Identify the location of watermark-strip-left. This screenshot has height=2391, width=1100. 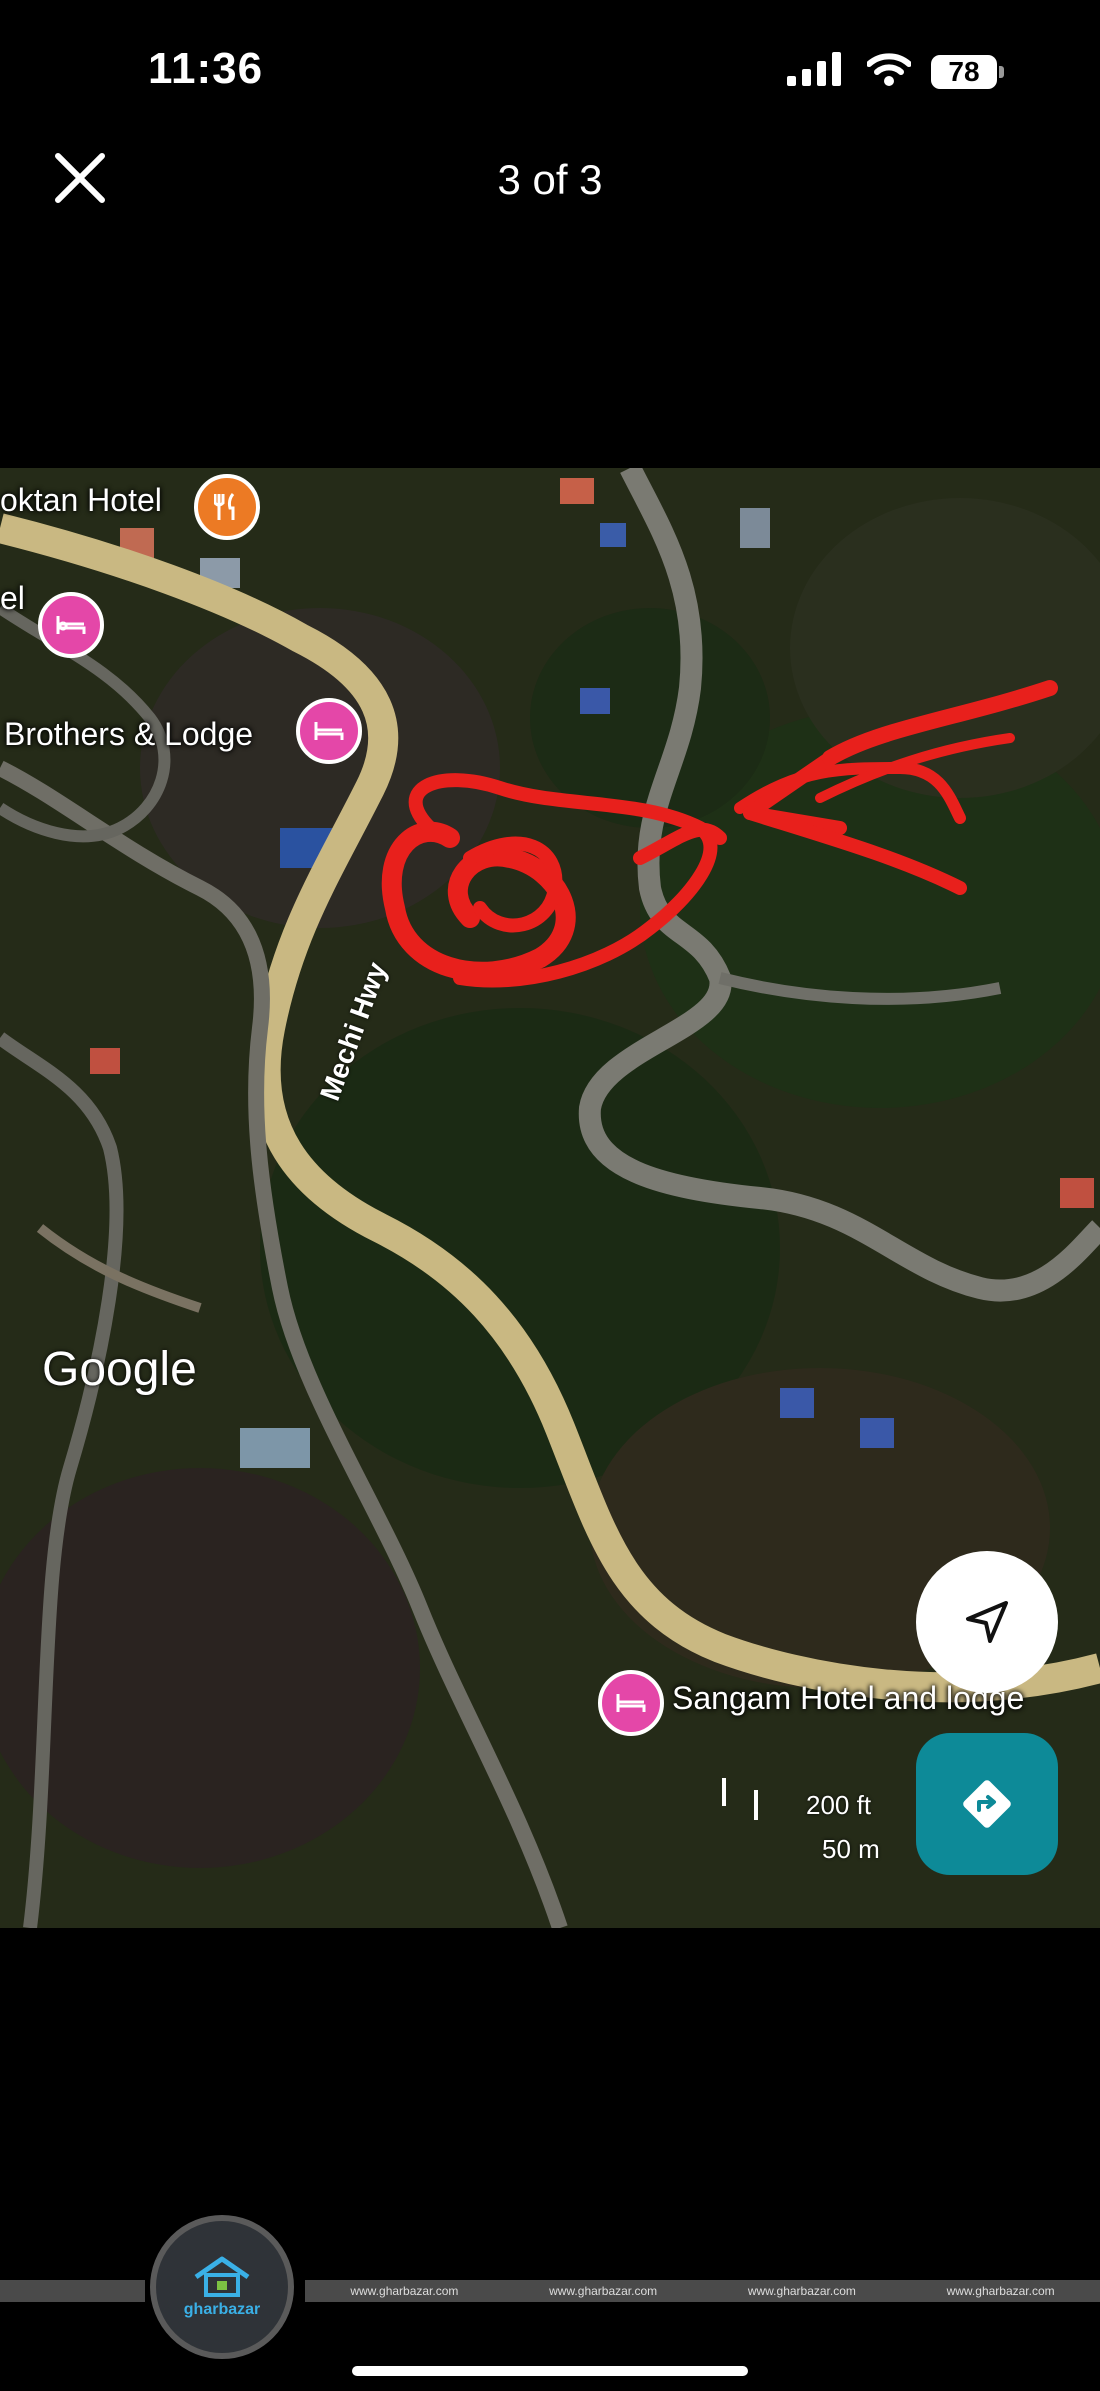
(72, 2291).